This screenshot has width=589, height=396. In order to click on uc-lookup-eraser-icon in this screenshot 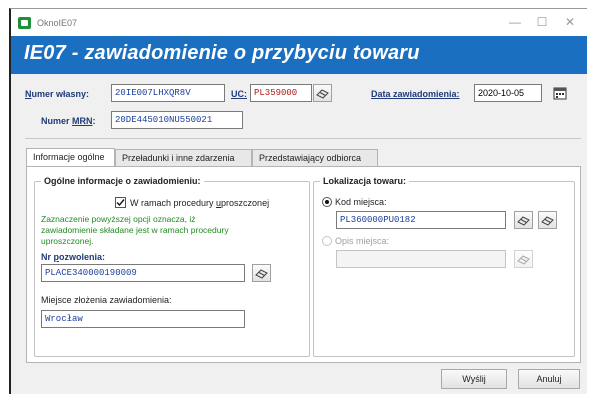, I will do `click(322, 93)`.